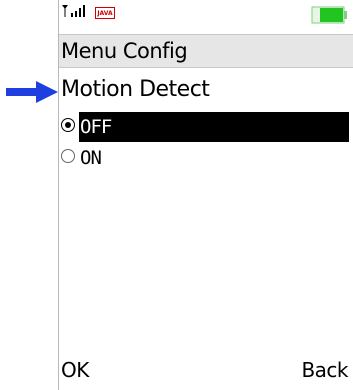 The width and height of the screenshot is (353, 390). Describe the element at coordinates (32, 92) in the screenshot. I see `arrow-right-icon` at that location.